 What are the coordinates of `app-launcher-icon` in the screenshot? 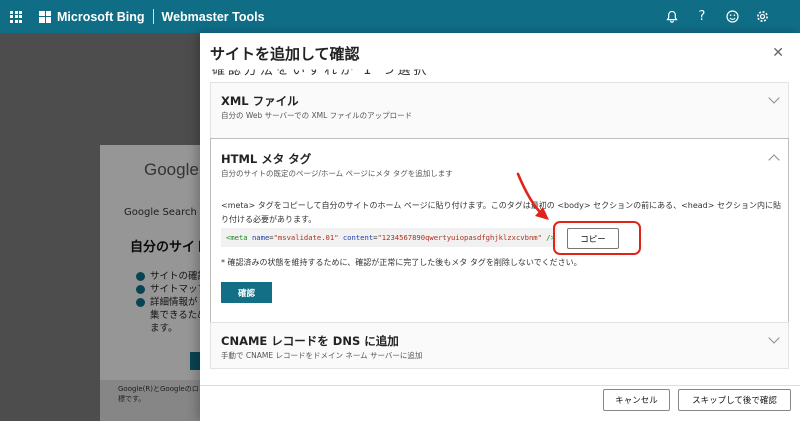 It's located at (16, 16).